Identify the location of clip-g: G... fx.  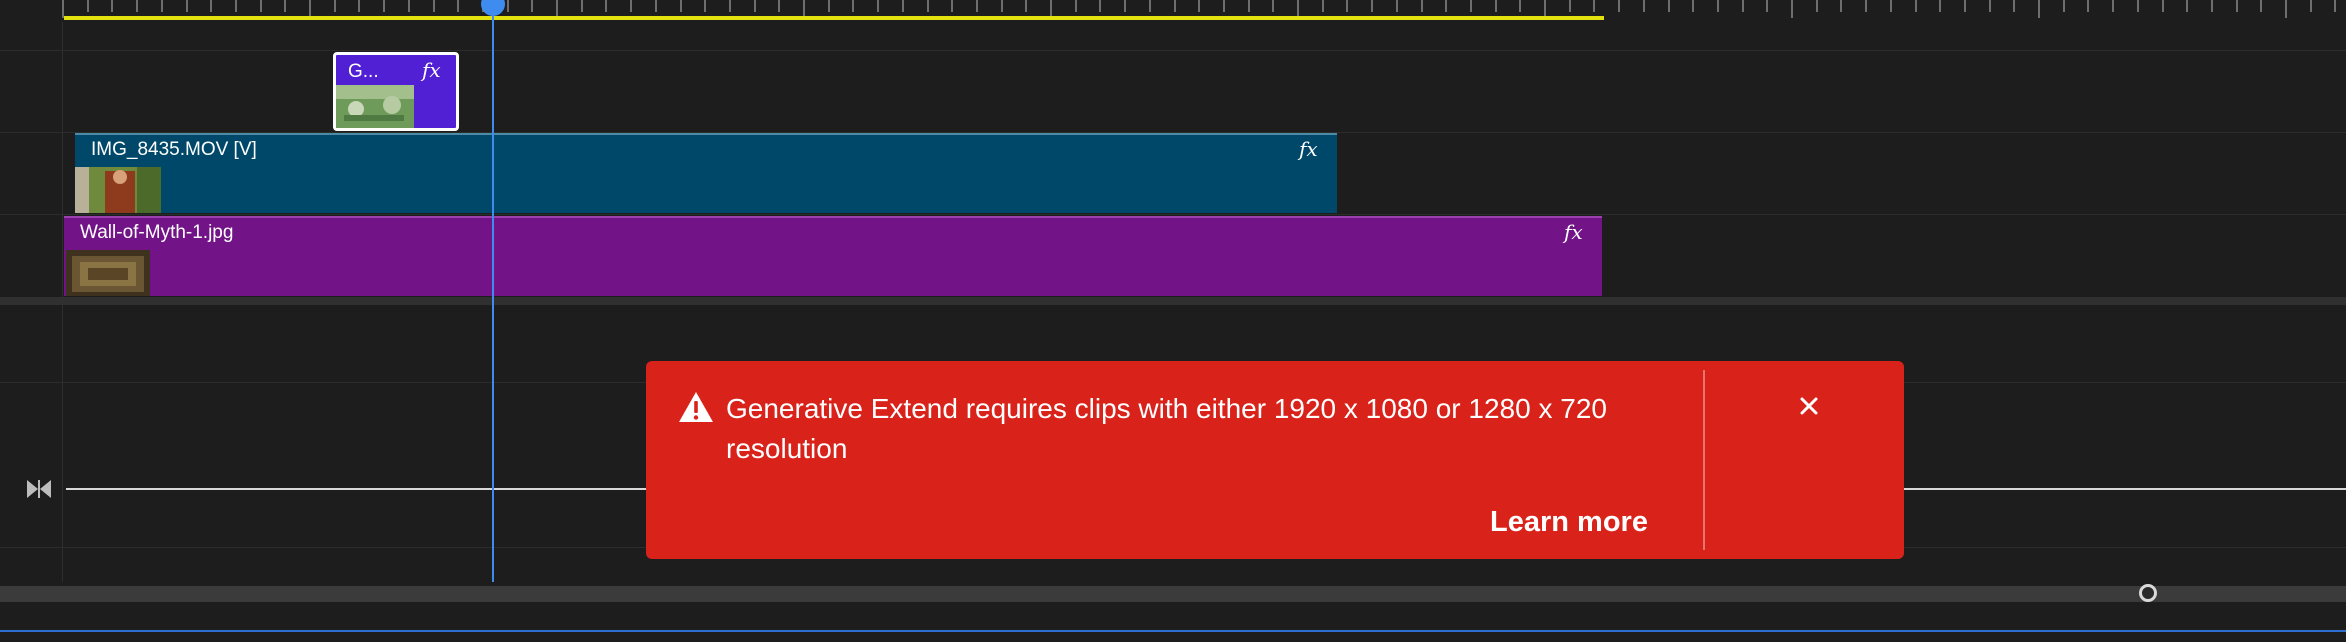
(396, 91).